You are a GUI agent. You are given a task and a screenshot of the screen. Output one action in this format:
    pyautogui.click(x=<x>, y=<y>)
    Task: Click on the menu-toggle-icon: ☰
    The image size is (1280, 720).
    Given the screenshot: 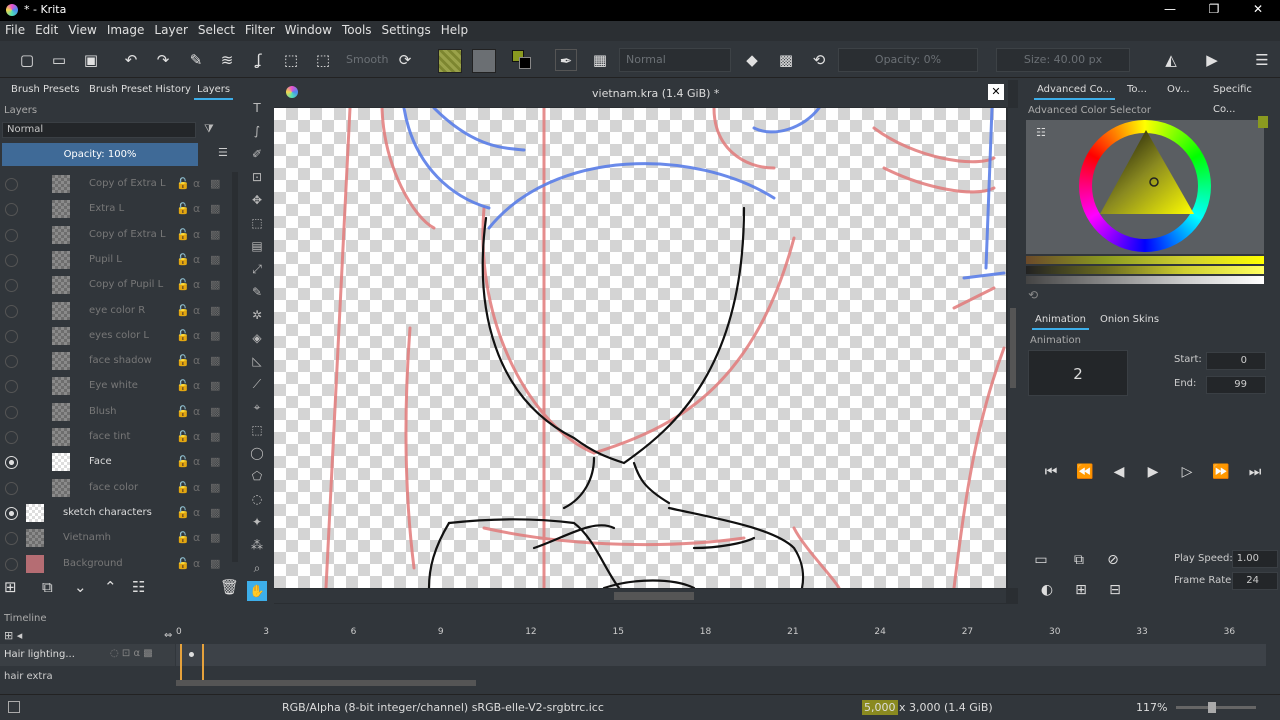 What is the action you would take?
    pyautogui.click(x=1262, y=60)
    